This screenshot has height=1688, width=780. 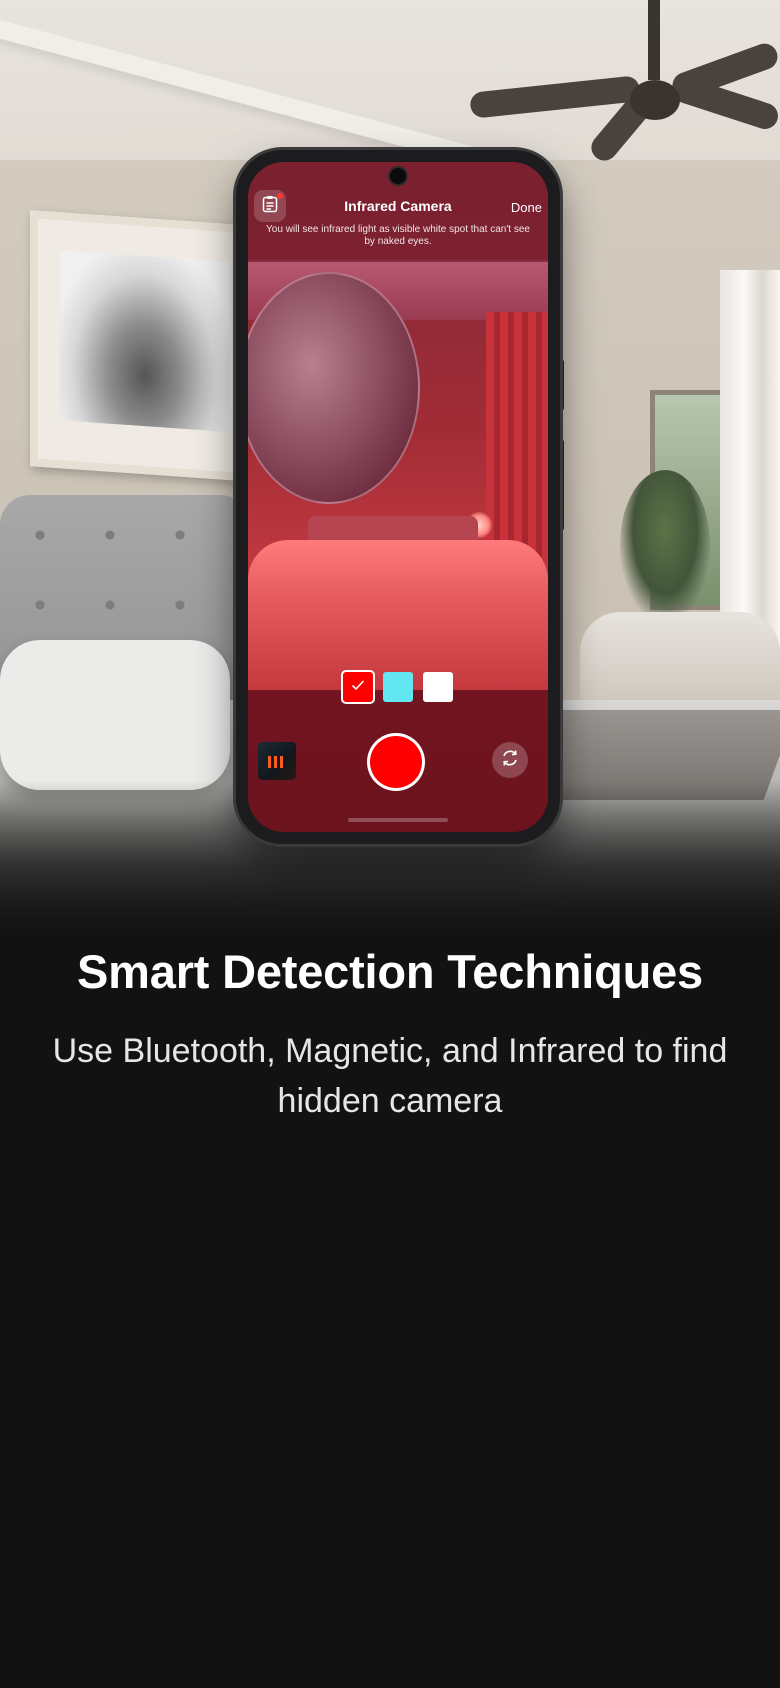 What do you see at coordinates (396, 762) in the screenshot?
I see `record-button` at bounding box center [396, 762].